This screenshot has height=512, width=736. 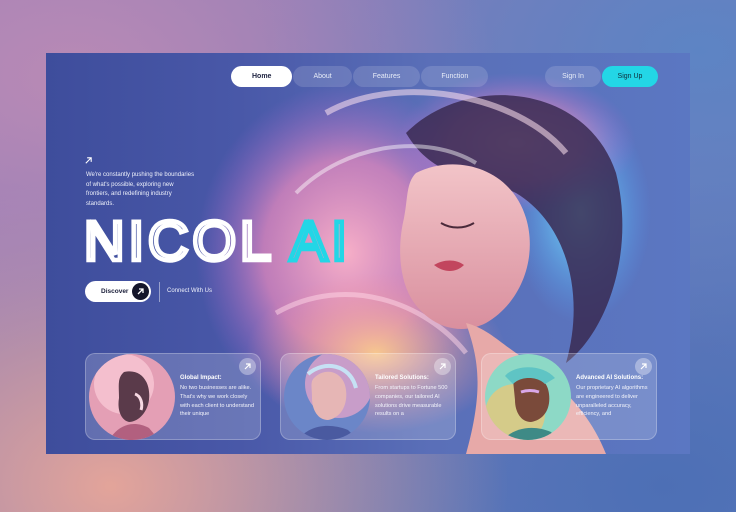 What do you see at coordinates (573, 76) in the screenshot?
I see `sign-in-button: Sign In` at bounding box center [573, 76].